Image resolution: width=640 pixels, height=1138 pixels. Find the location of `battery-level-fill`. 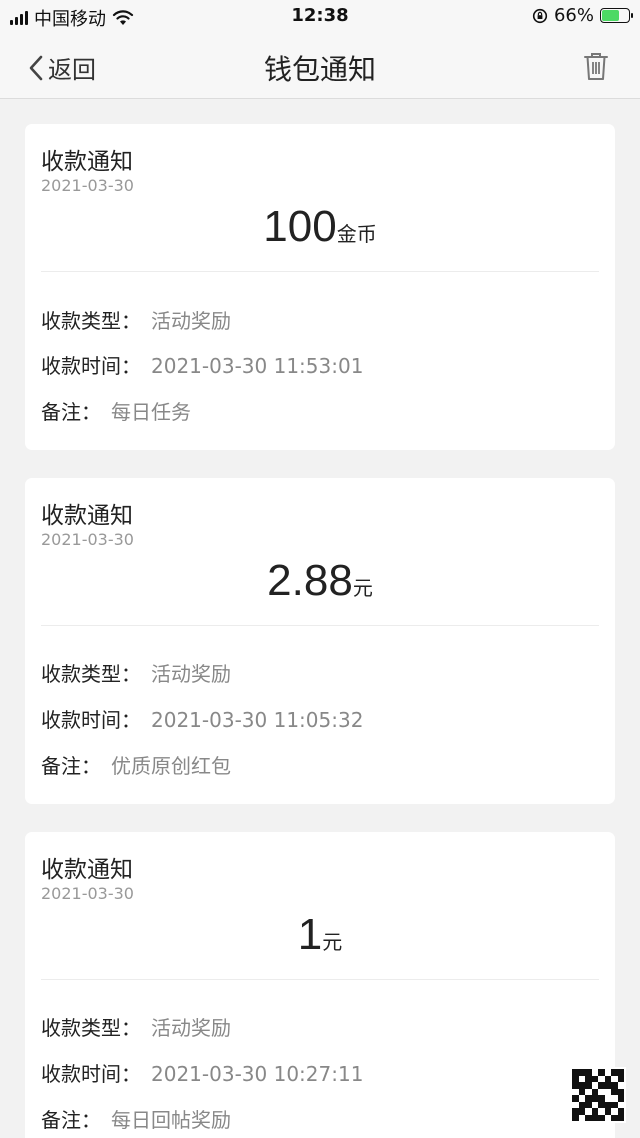

battery-level-fill is located at coordinates (610, 15).